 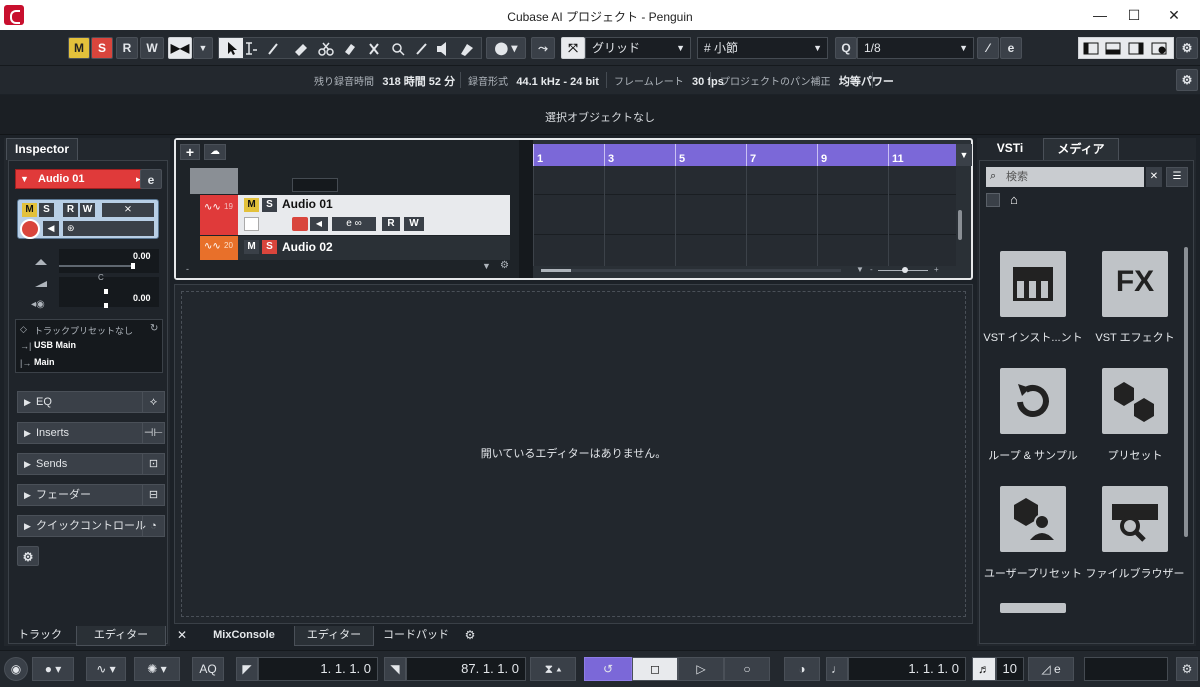 What do you see at coordinates (1065, 177) in the screenshot?
I see `media-search-input: 検索` at bounding box center [1065, 177].